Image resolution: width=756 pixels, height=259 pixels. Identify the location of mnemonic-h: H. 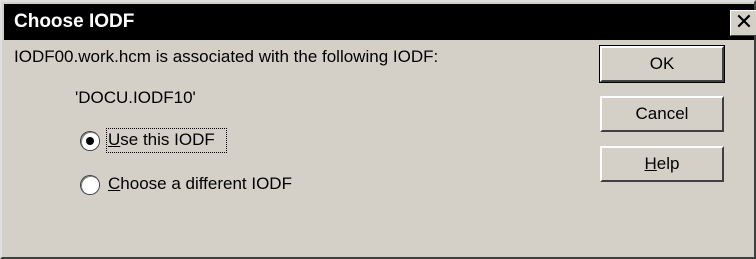
(650, 163).